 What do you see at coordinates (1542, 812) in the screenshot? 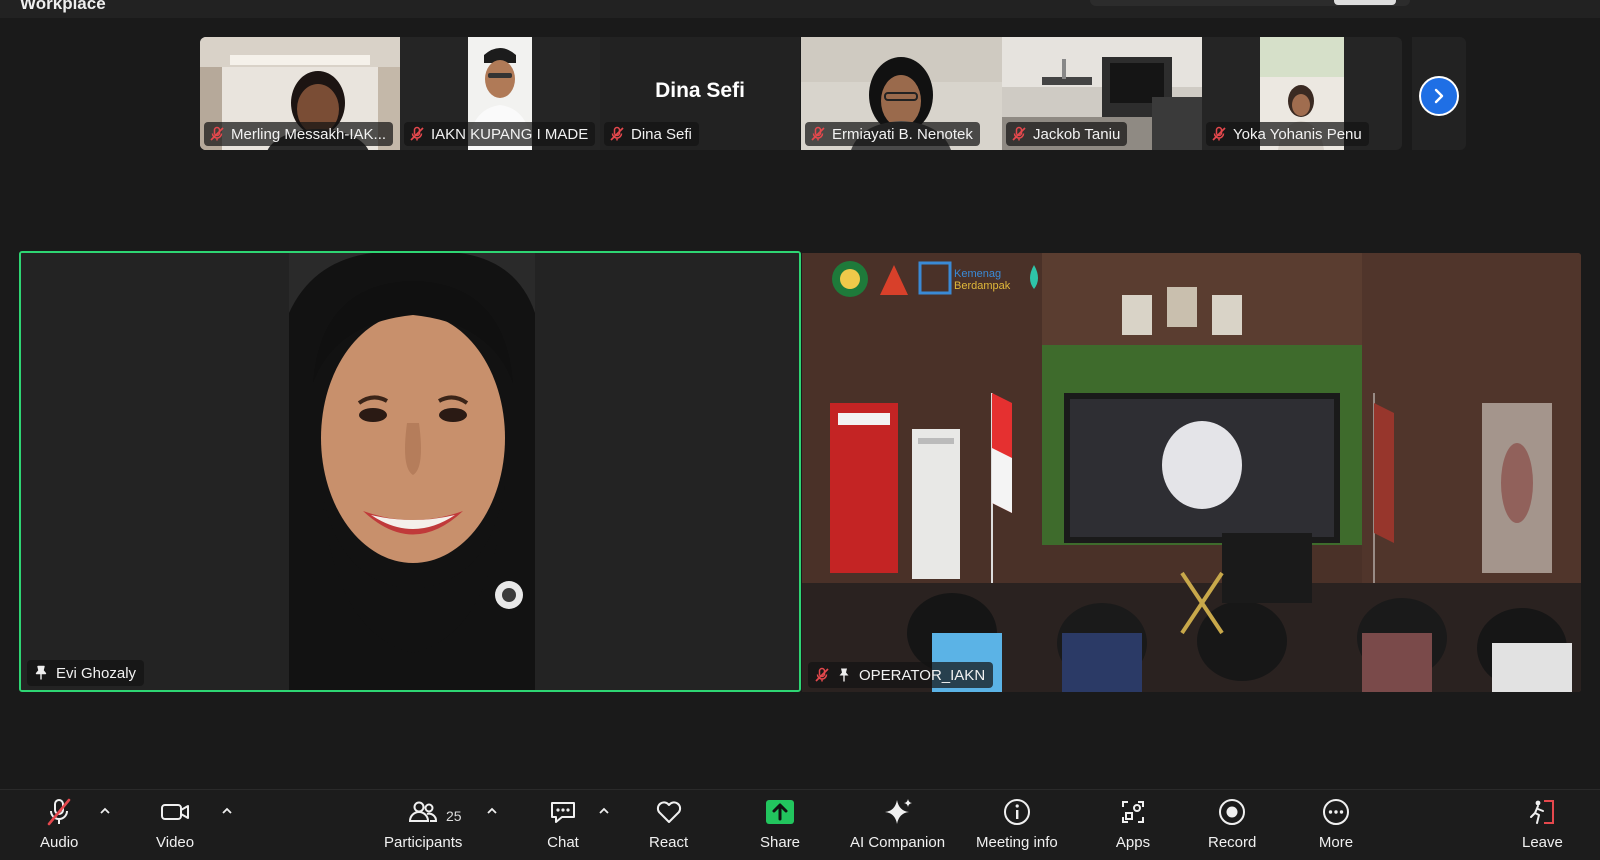
I see `leave-door-icon` at bounding box center [1542, 812].